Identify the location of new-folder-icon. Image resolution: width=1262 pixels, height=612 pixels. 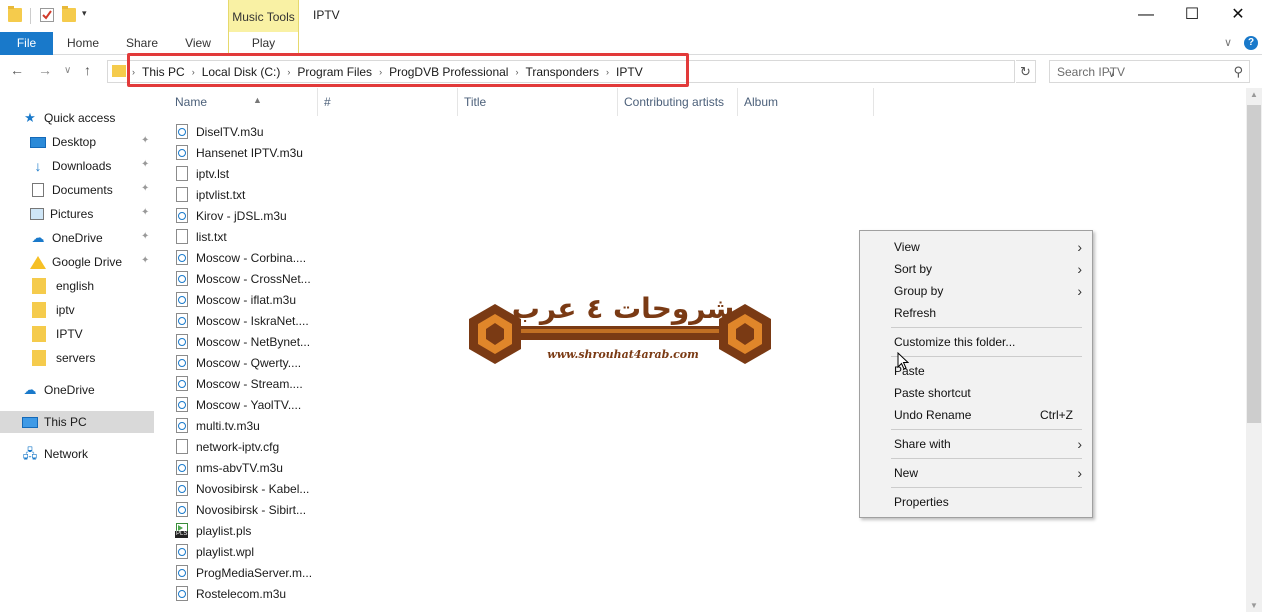
(69, 14).